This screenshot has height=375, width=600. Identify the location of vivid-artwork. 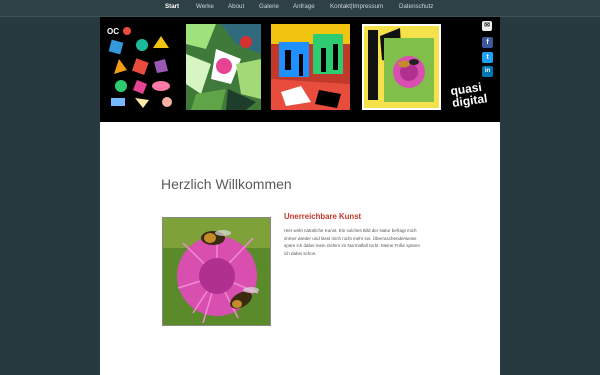
(310, 67).